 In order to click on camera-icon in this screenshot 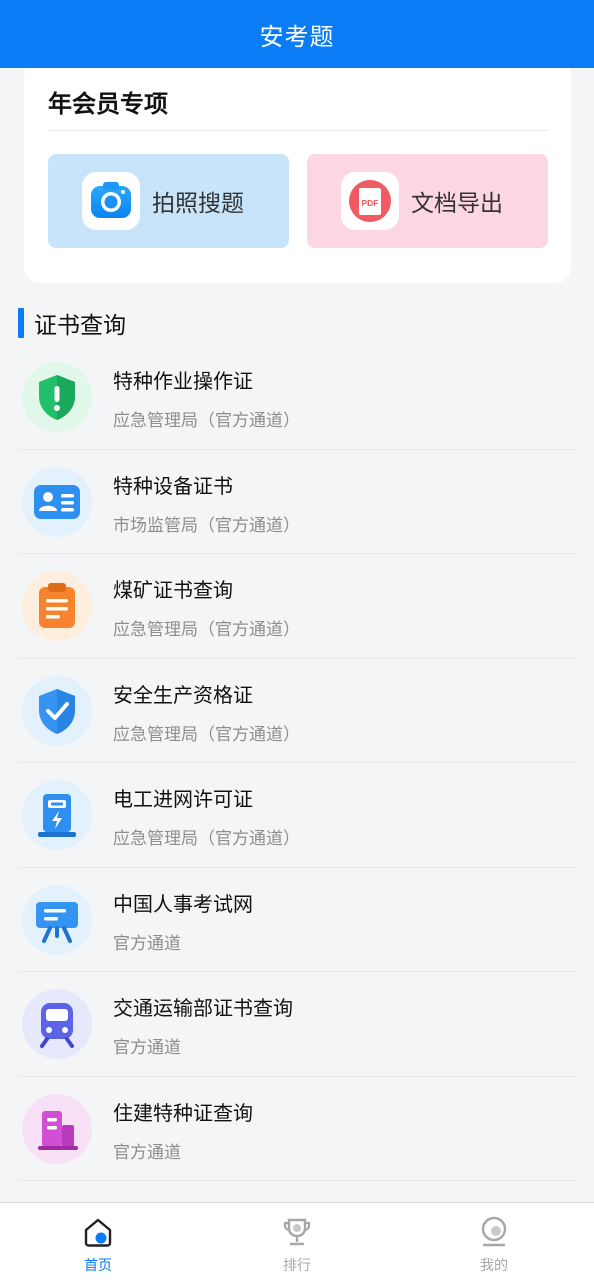, I will do `click(111, 201)`.